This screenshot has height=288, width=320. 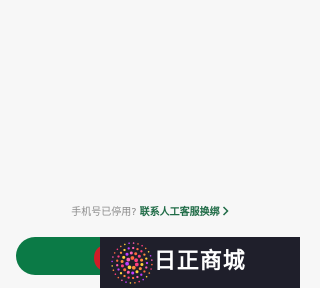 I want to click on contact-support-label: 联系人工客服换绑, so click(x=179, y=212).